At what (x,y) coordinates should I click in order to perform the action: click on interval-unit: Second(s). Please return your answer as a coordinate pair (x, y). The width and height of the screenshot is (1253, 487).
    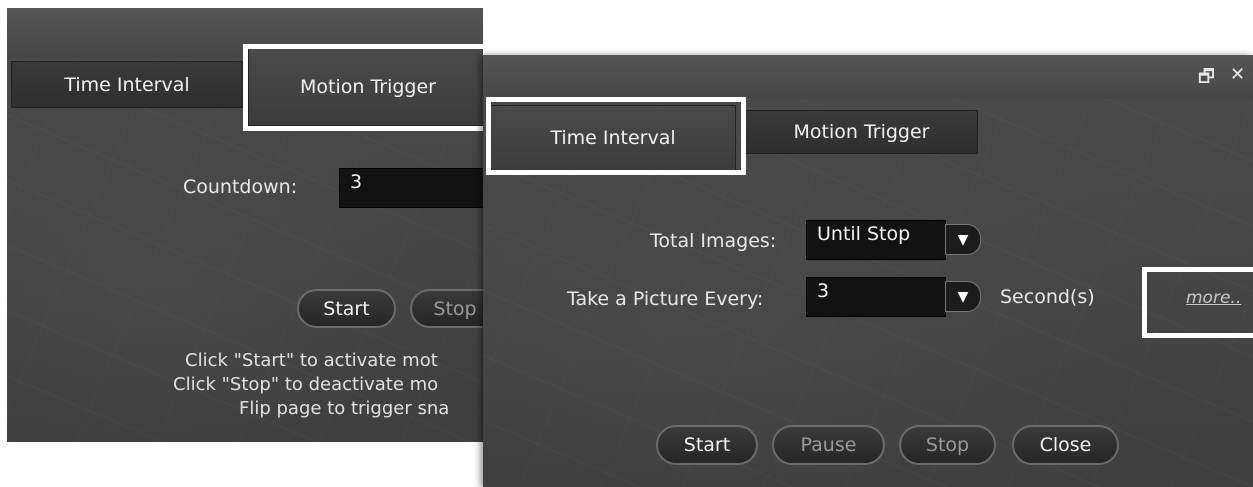
    Looking at the image, I should click on (1047, 297).